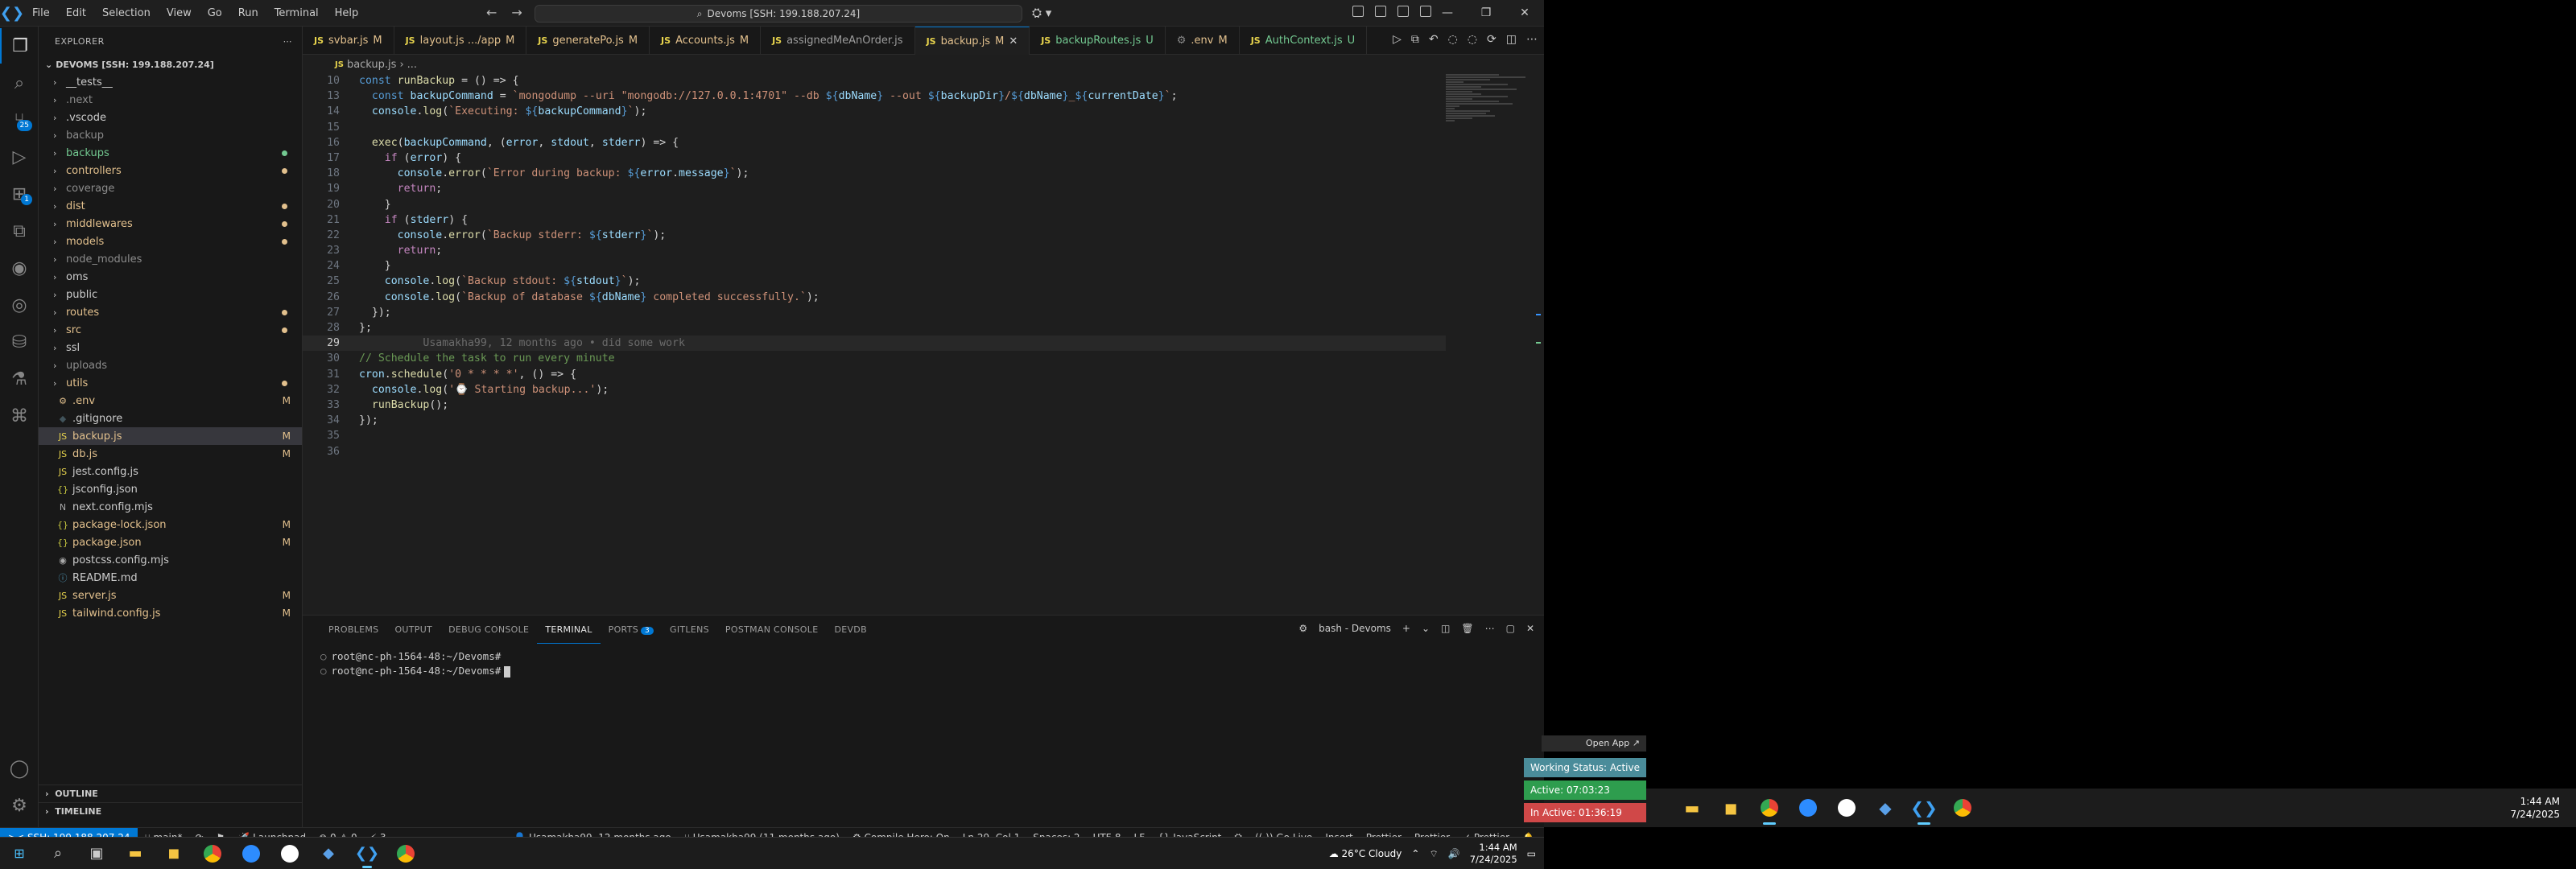 The image size is (2576, 869). I want to click on close-tab-icon: ✕, so click(1013, 41).